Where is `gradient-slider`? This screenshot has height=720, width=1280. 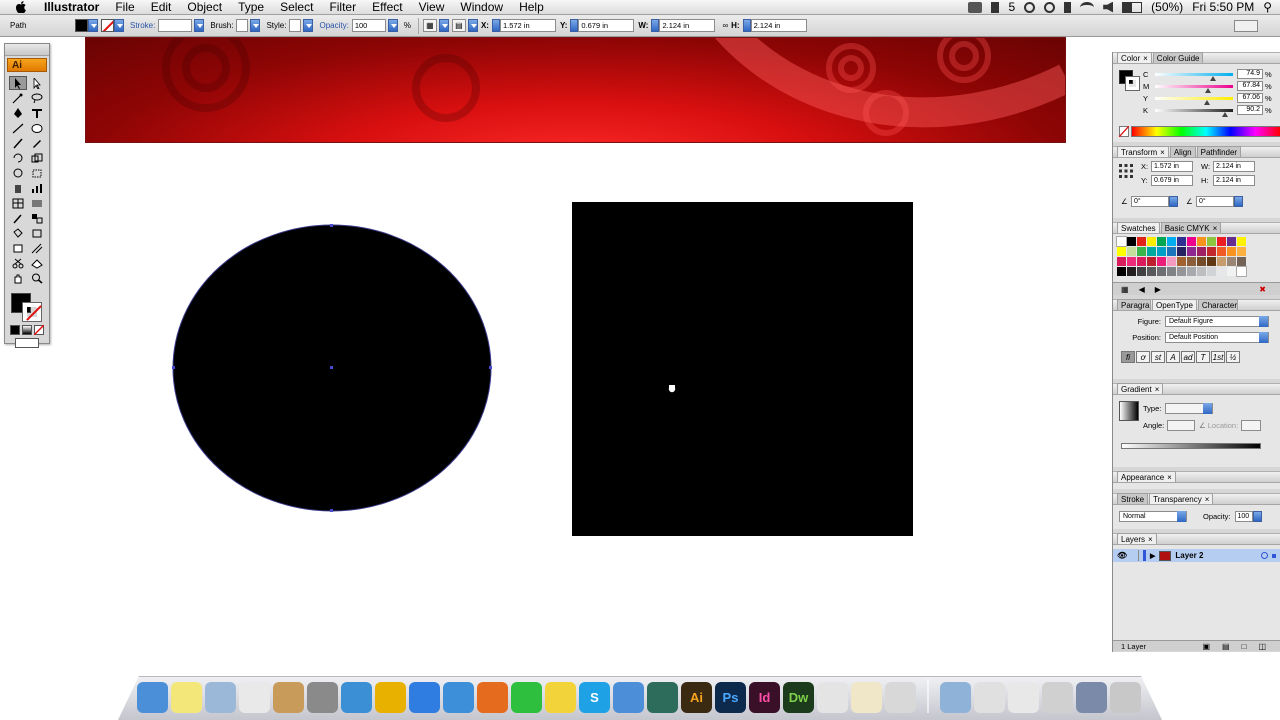
gradient-slider is located at coordinates (1191, 446).